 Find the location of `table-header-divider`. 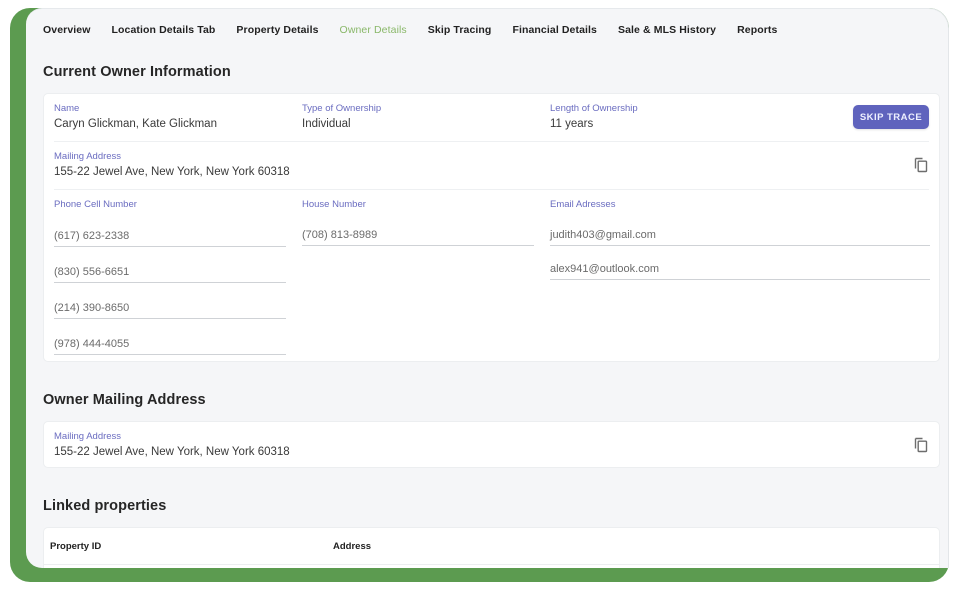

table-header-divider is located at coordinates (491, 564).